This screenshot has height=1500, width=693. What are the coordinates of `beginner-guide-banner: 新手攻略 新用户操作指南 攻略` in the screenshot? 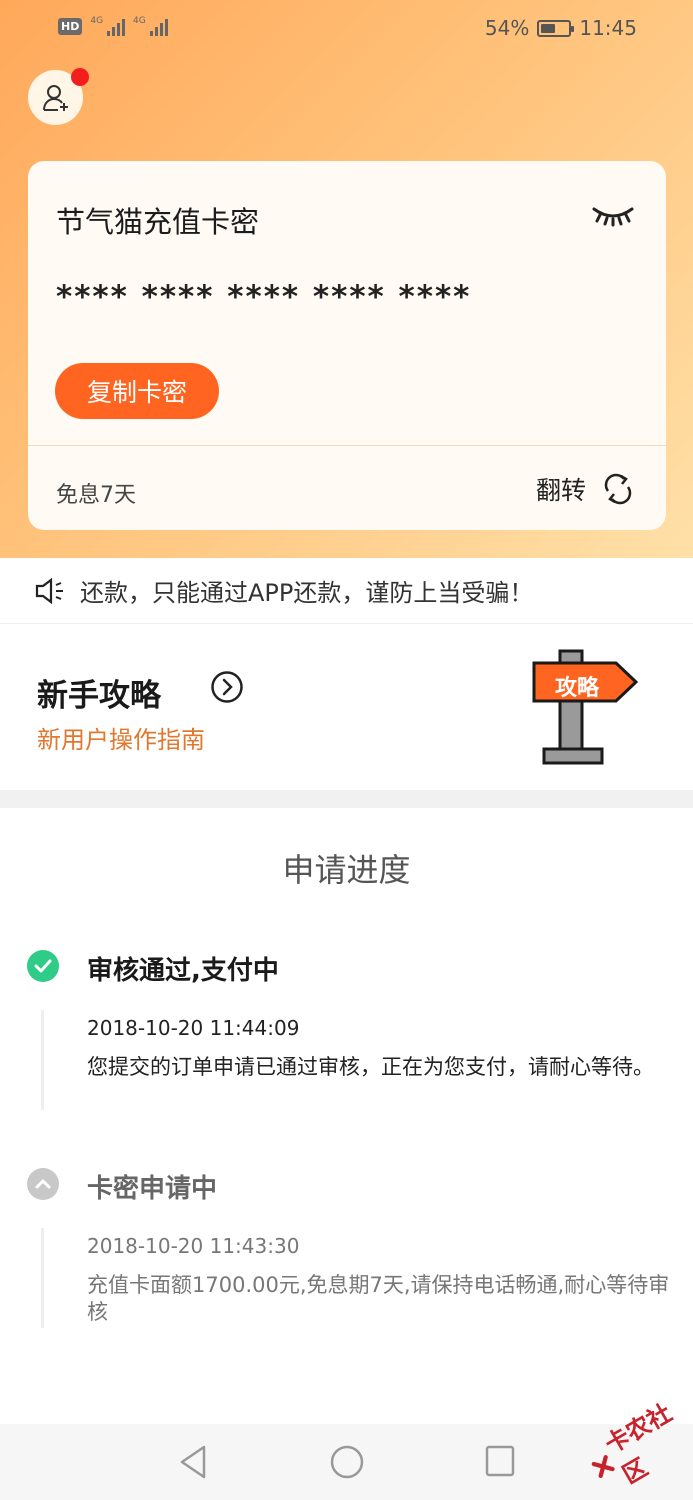 It's located at (346, 707).